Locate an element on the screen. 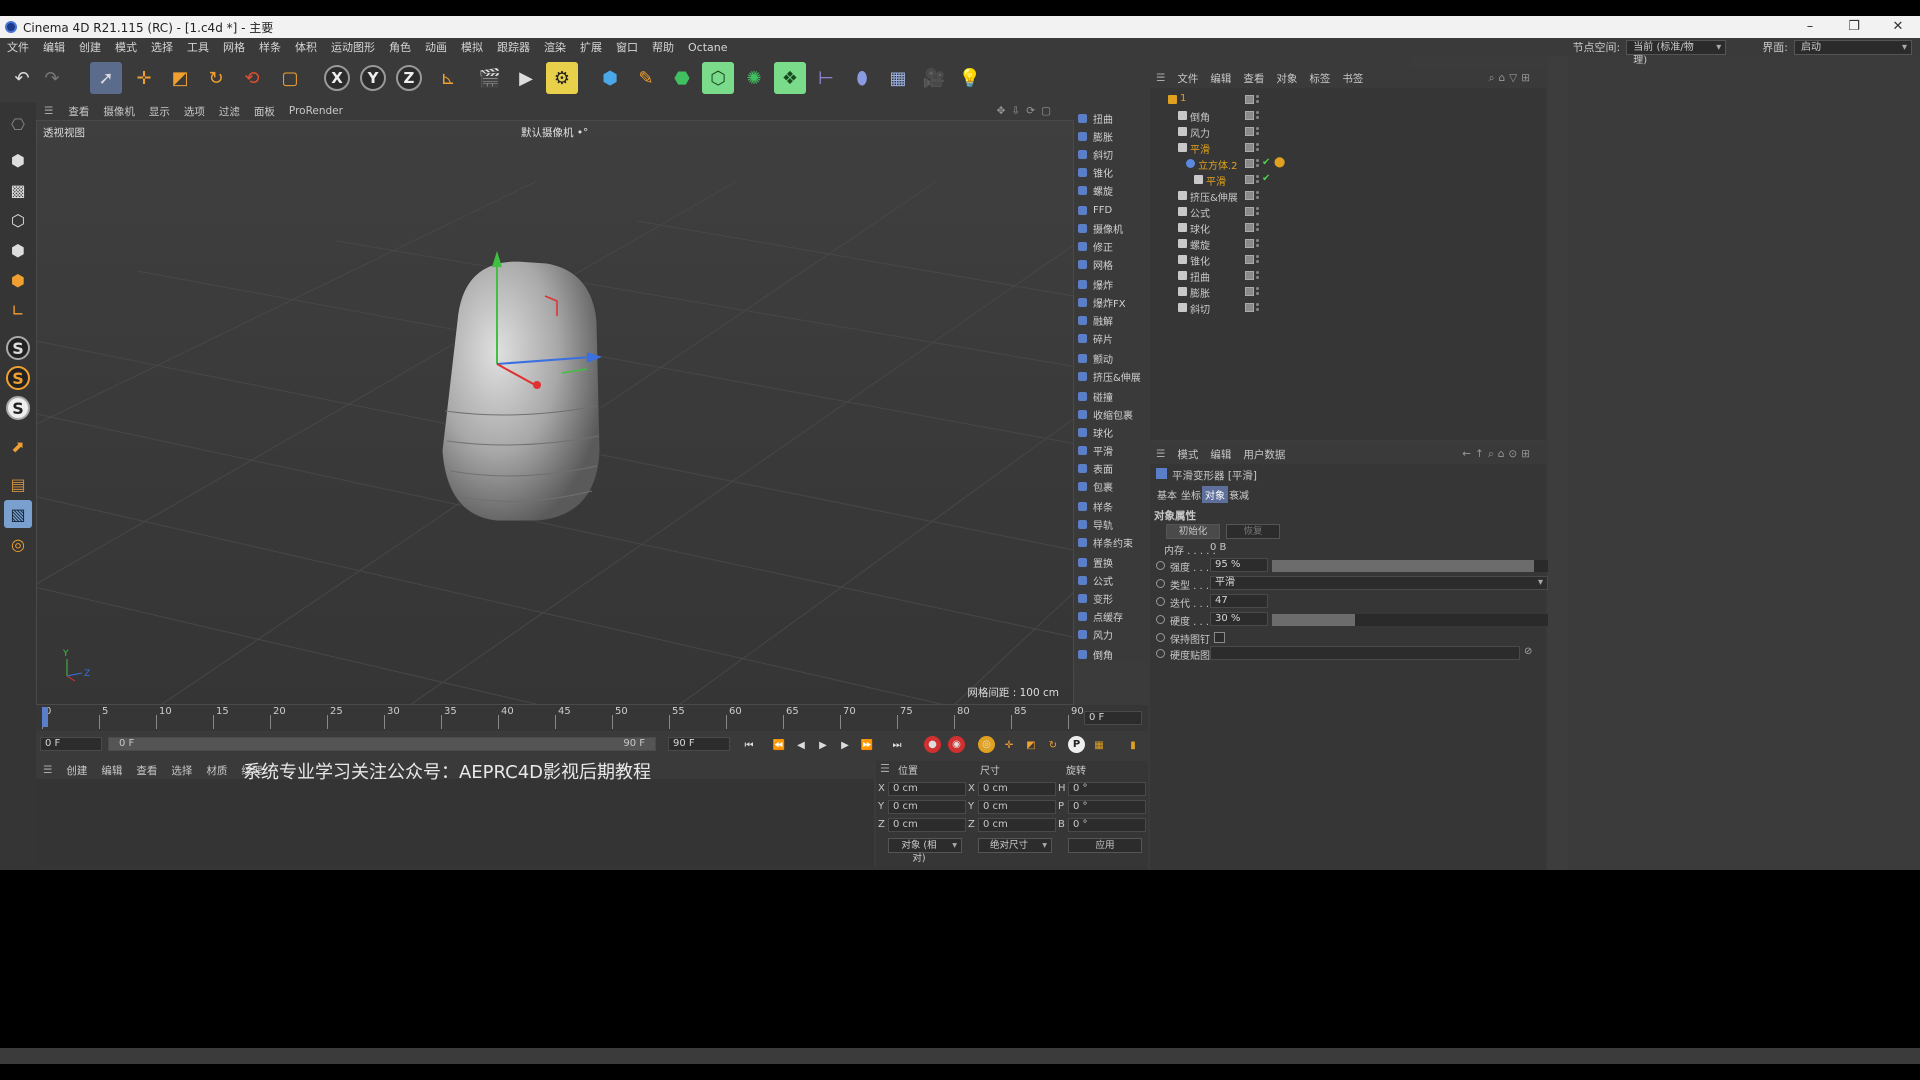 This screenshot has width=1920, height=1080. menu-tracker: 跟踪器 is located at coordinates (513, 47).